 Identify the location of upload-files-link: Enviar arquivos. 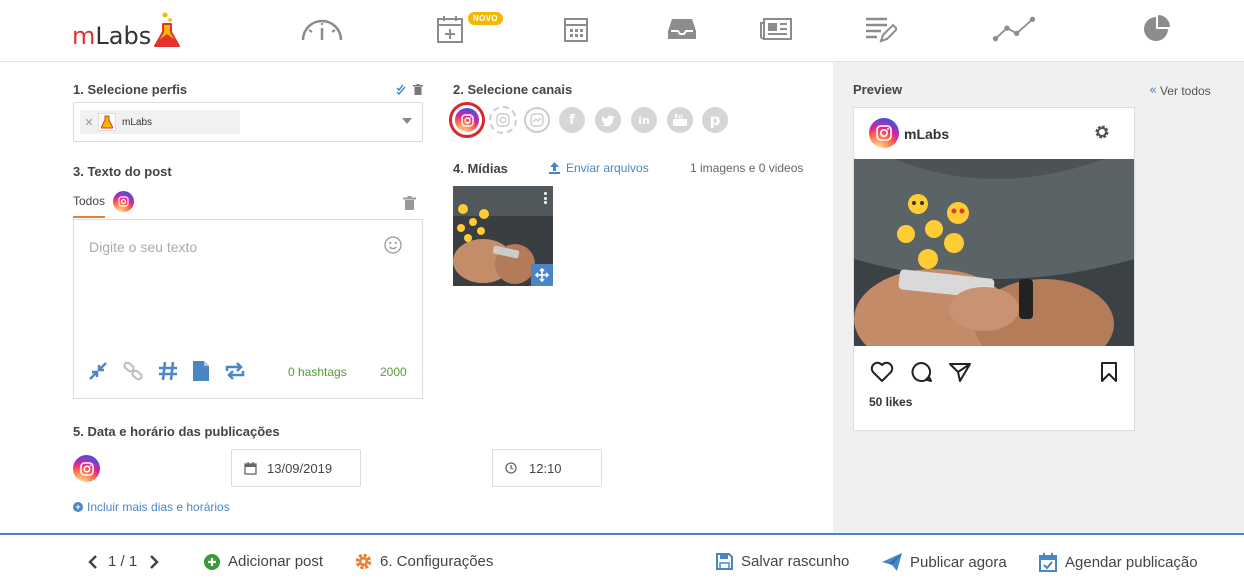
(599, 168).